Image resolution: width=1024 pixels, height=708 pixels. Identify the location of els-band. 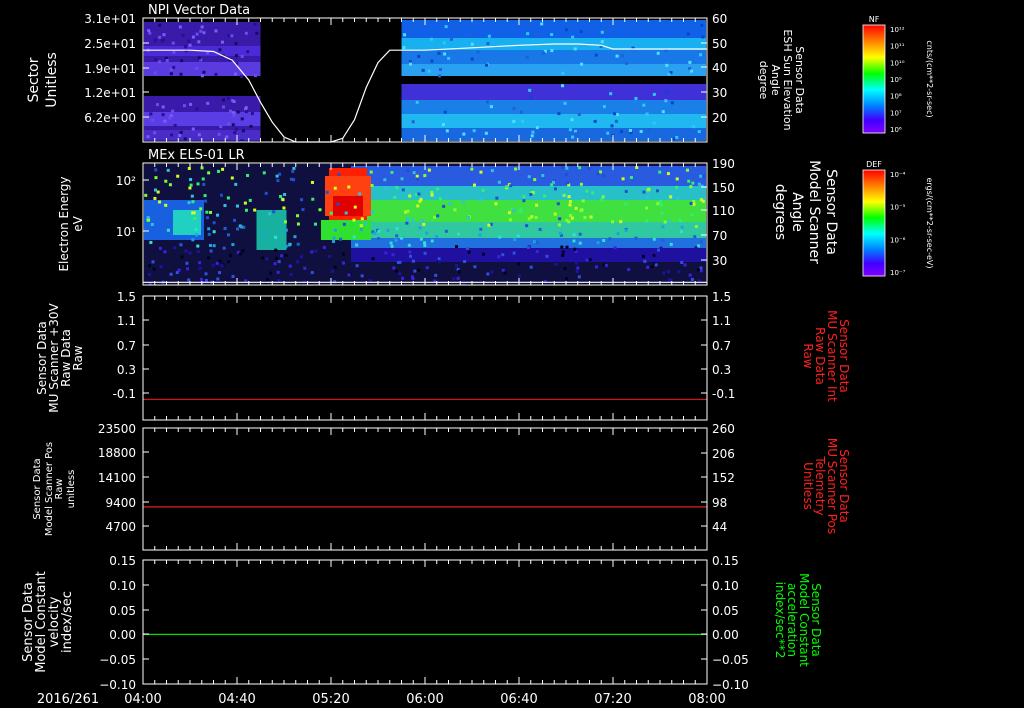
(271, 230).